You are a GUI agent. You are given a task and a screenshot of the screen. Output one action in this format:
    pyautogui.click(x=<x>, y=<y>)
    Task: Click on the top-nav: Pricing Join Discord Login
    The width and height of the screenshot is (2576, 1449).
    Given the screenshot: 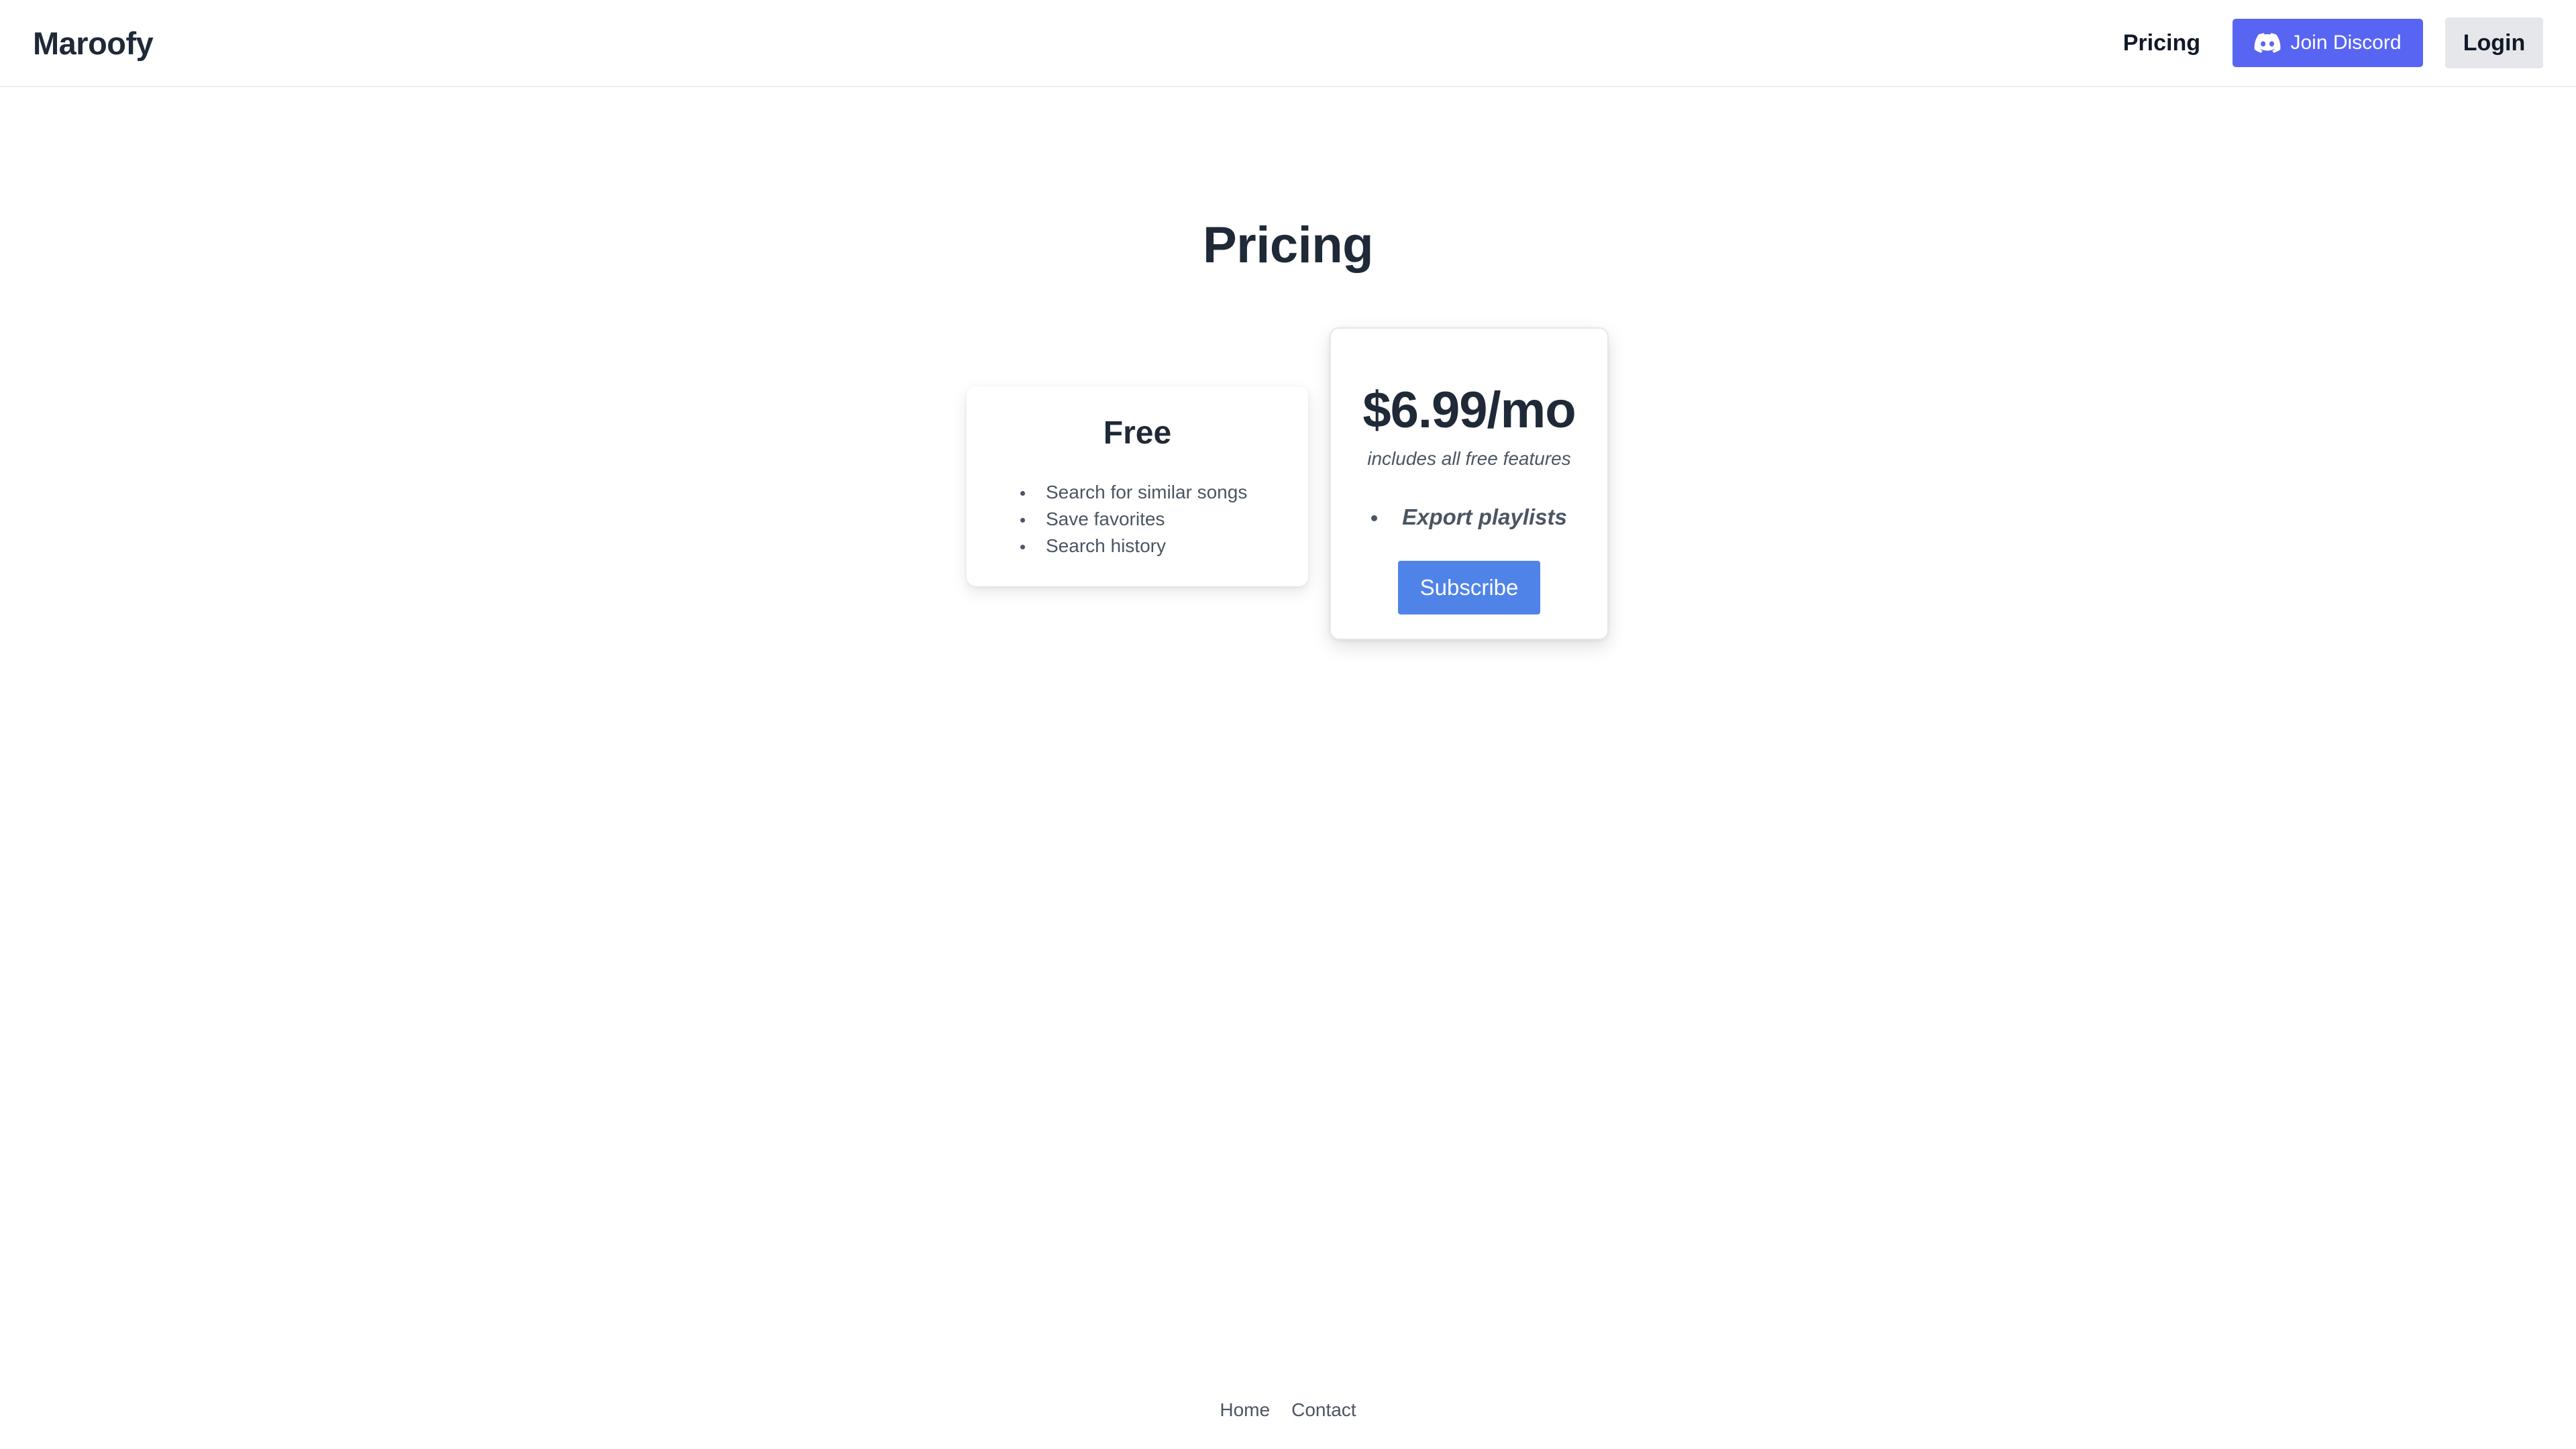 What is the action you would take?
    pyautogui.click(x=2333, y=42)
    